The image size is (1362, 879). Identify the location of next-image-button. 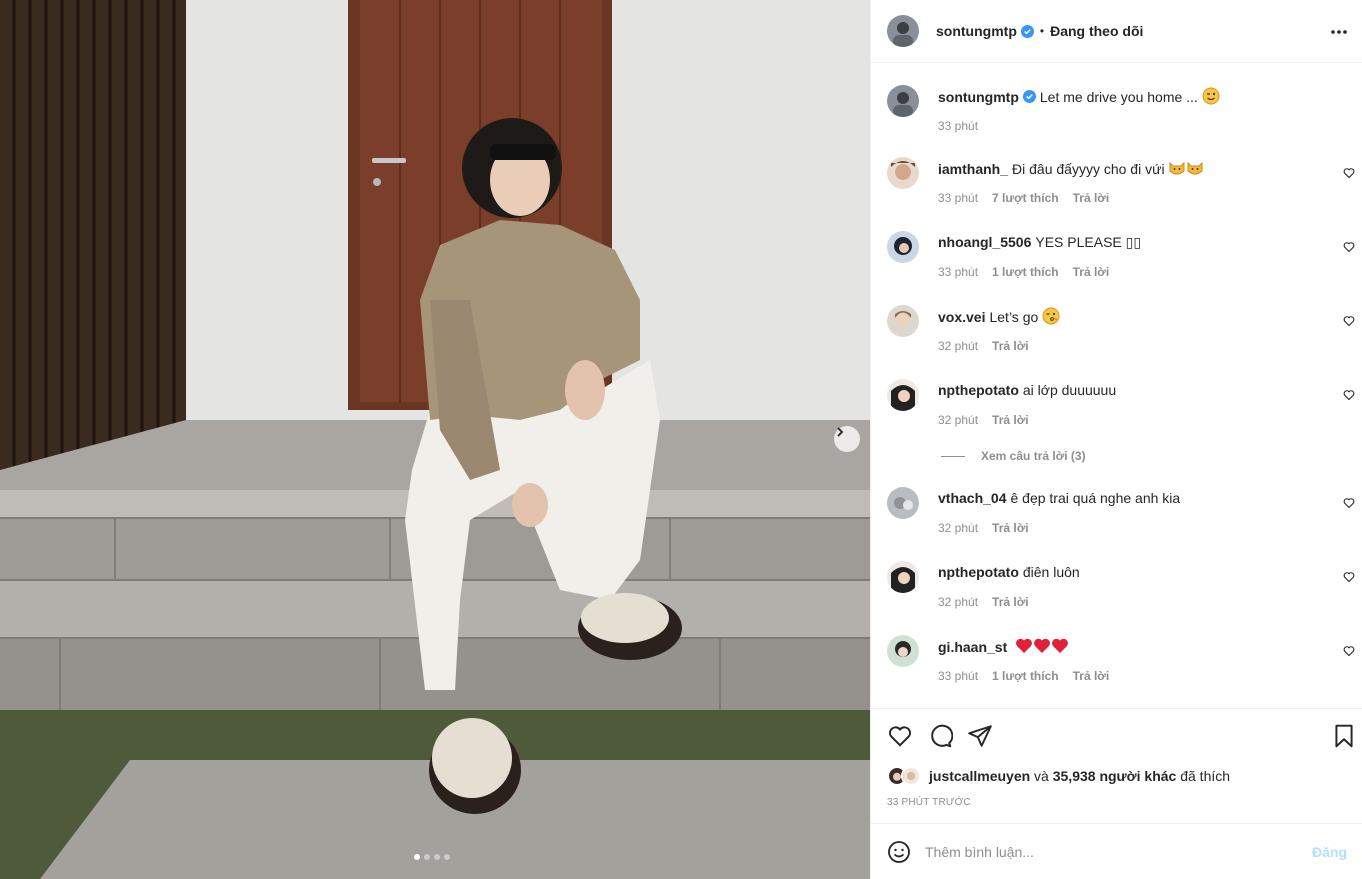
(847, 439).